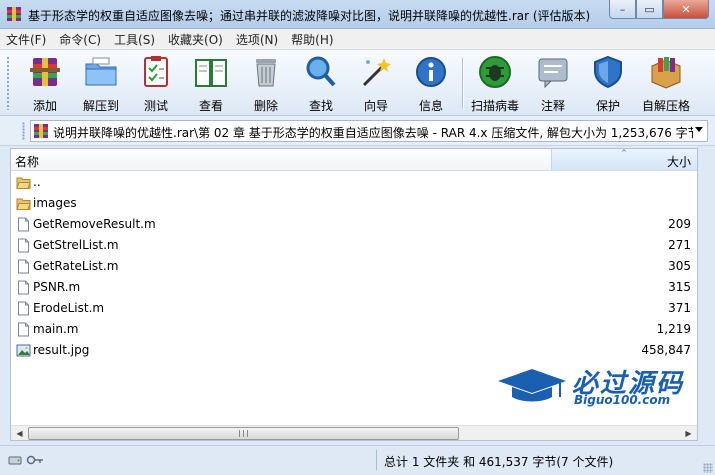 The width and height of the screenshot is (715, 475). I want to click on find-button: 查找, so click(321, 83).